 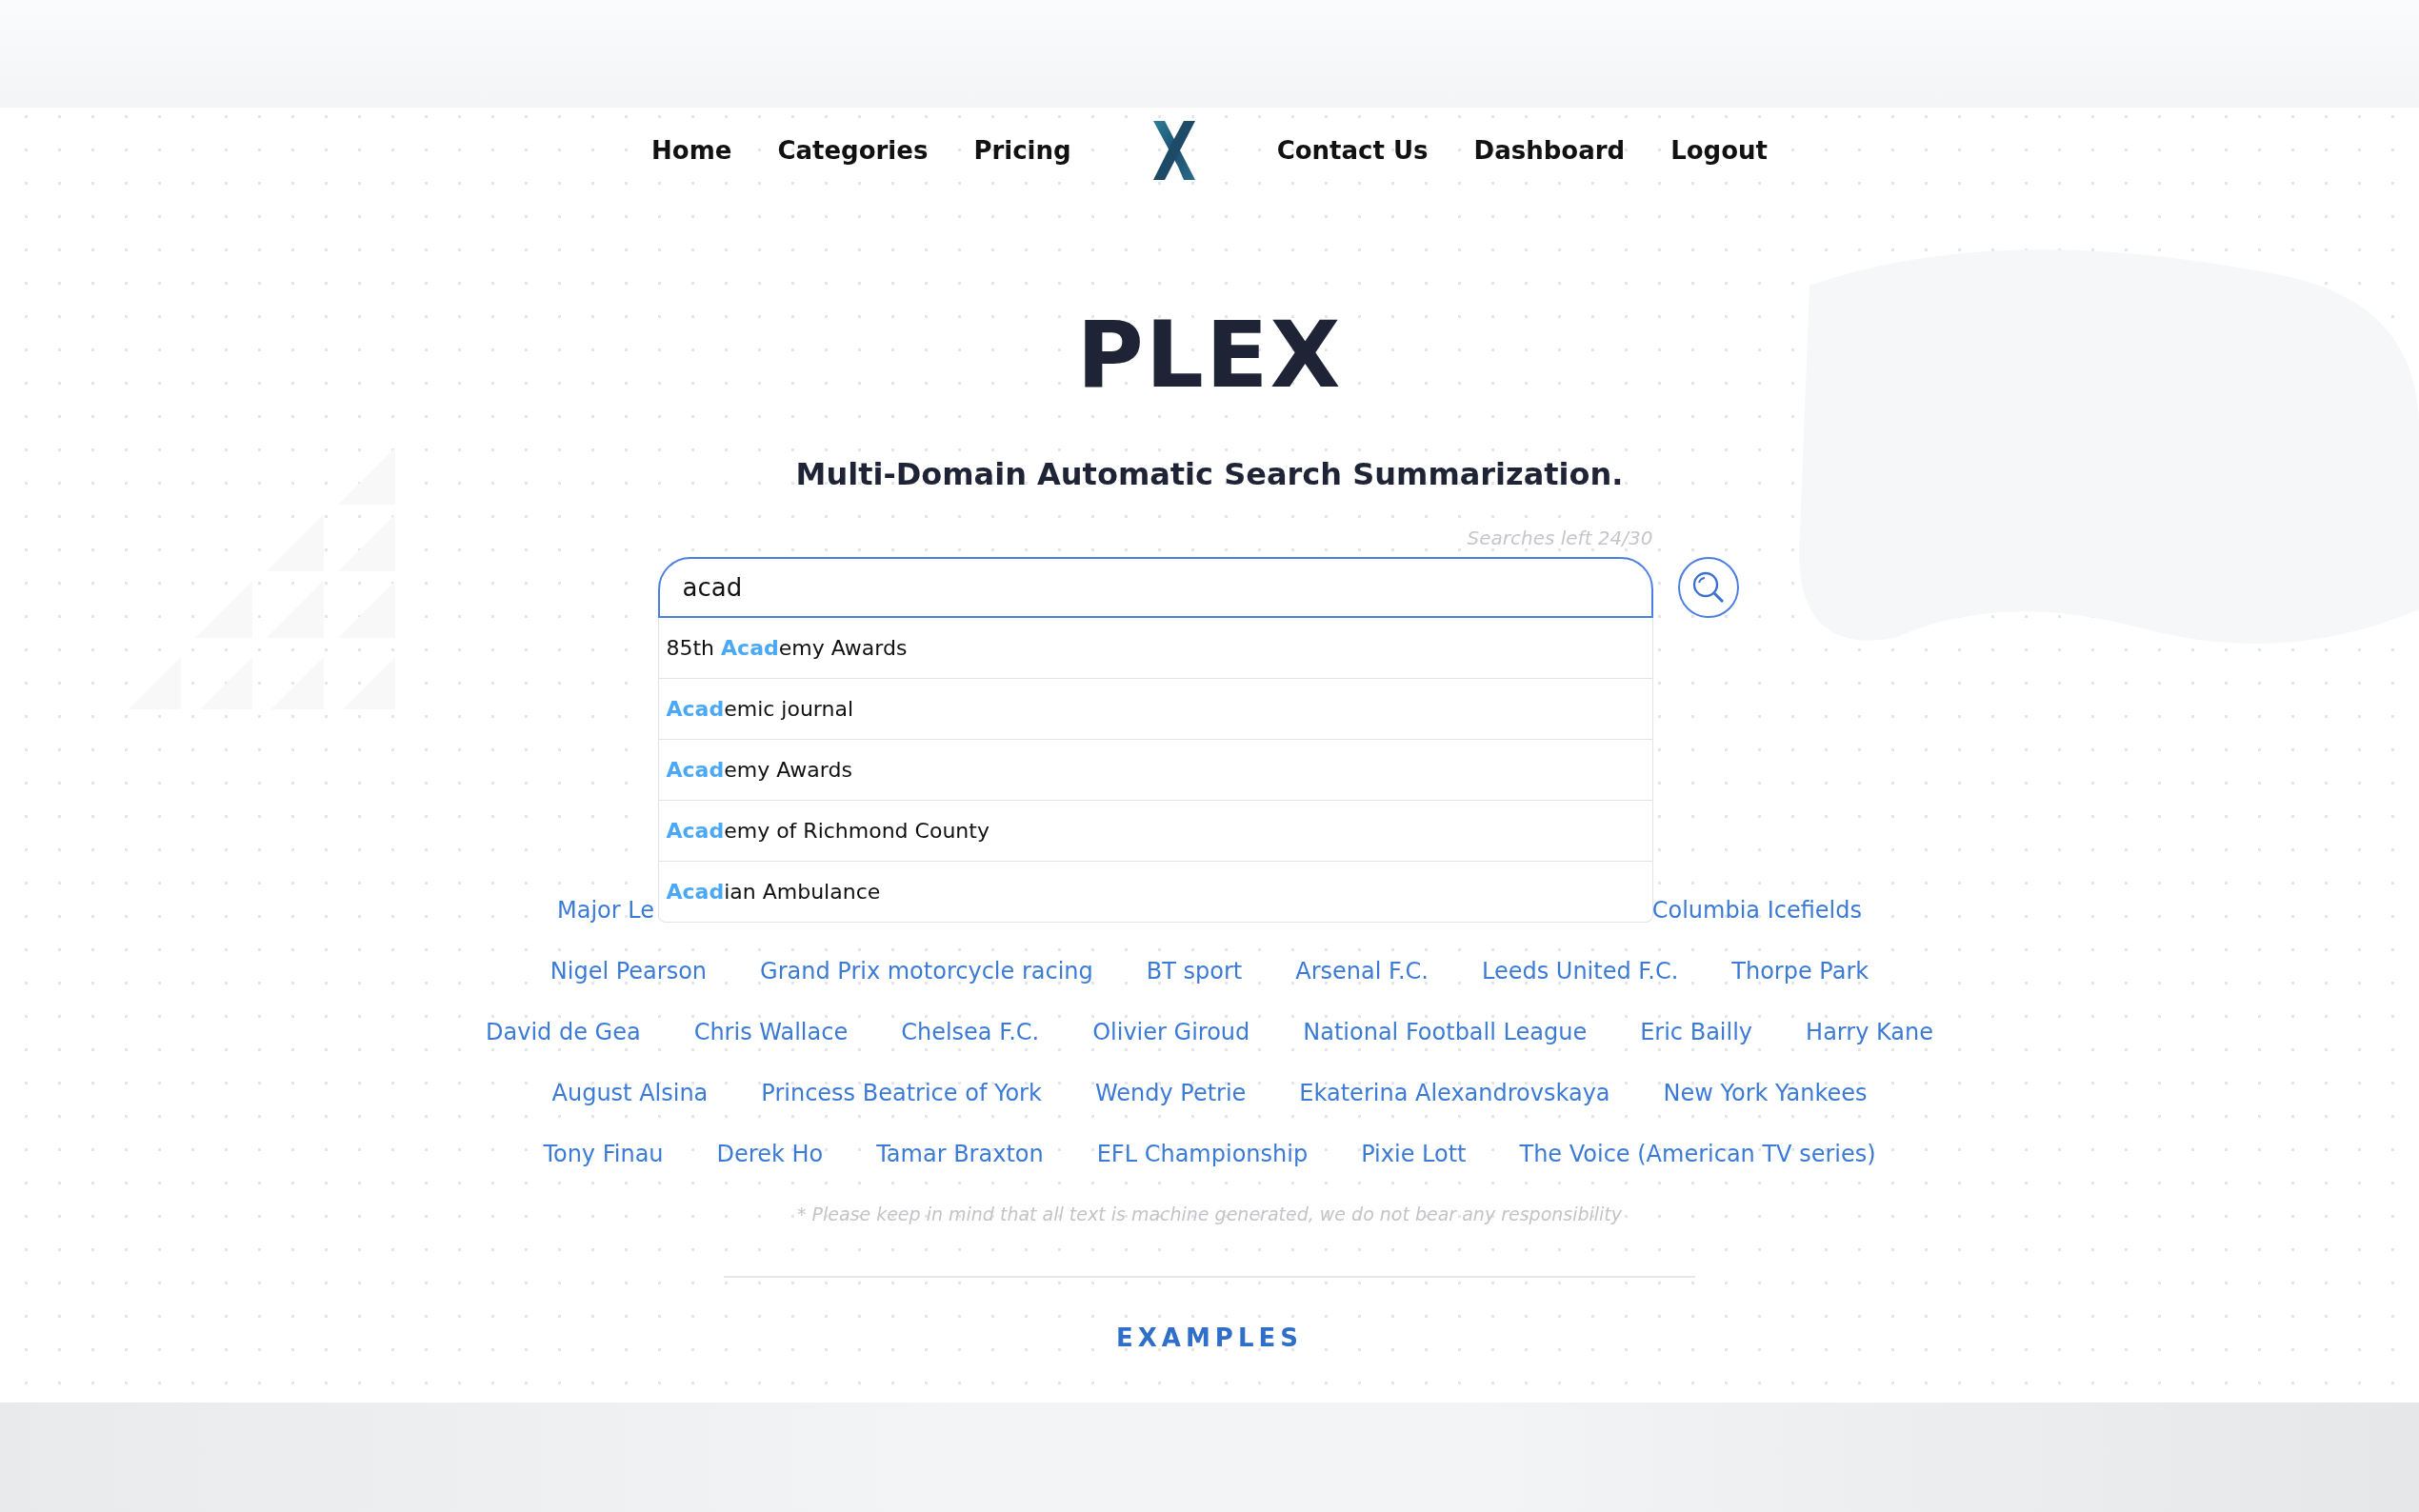 I want to click on logo-icon, so click(x=1173, y=150).